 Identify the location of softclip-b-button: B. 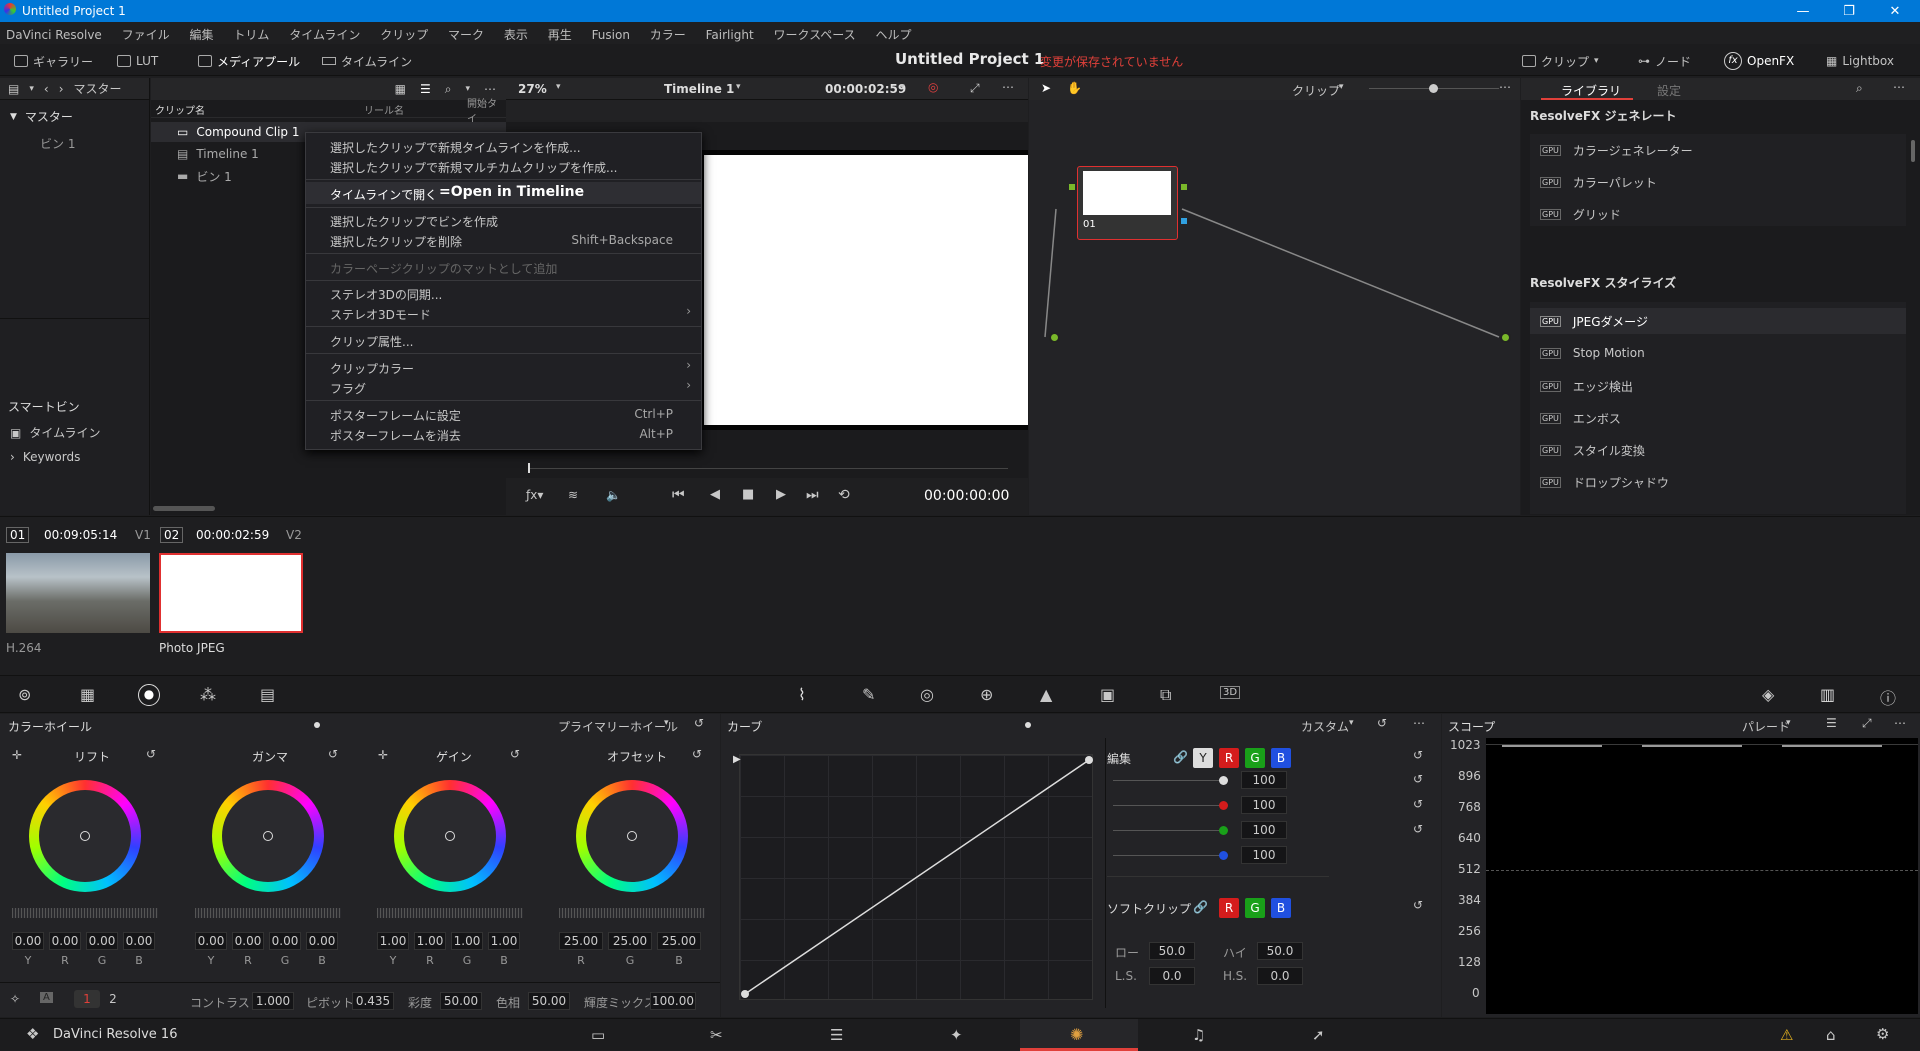
(1281, 908).